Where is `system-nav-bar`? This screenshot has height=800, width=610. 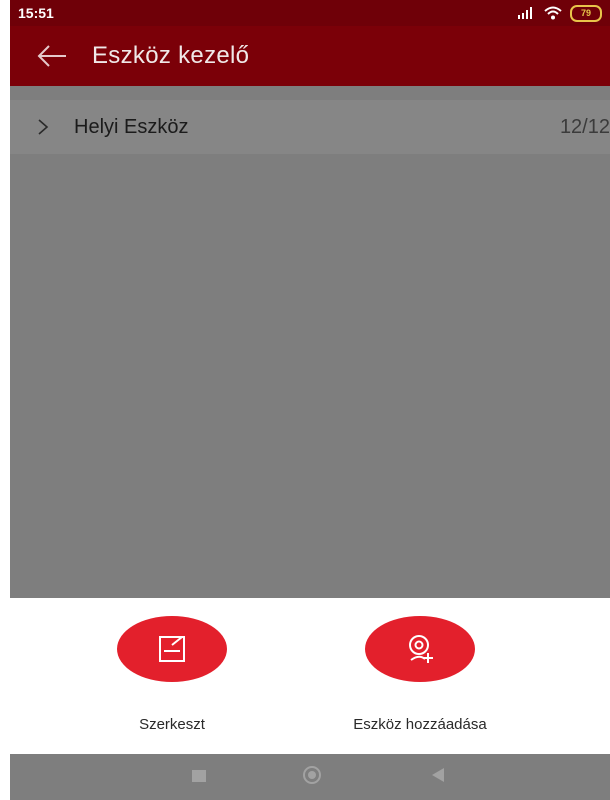
system-nav-bar is located at coordinates (310, 777).